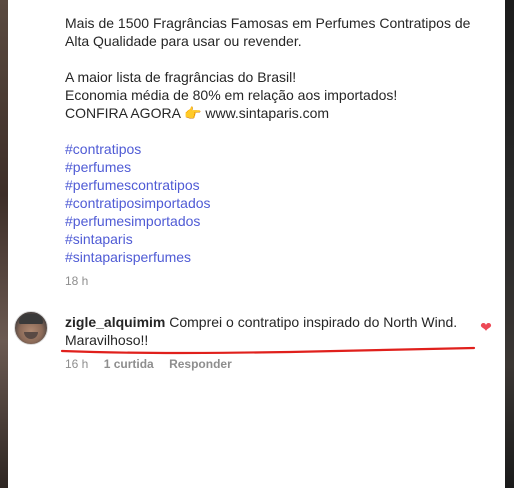 This screenshot has height=488, width=514. What do you see at coordinates (268, 350) in the screenshot?
I see `red-underline-annotation` at bounding box center [268, 350].